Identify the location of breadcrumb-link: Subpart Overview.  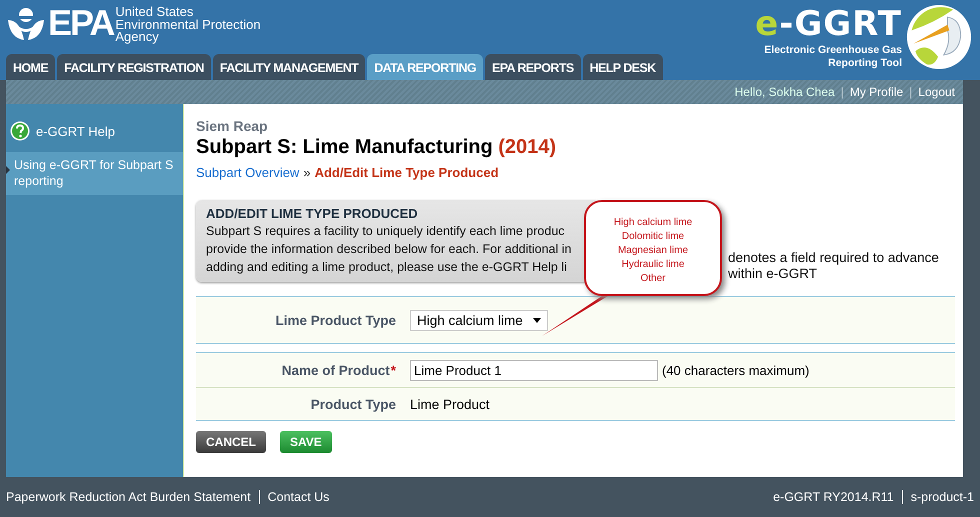
(248, 172).